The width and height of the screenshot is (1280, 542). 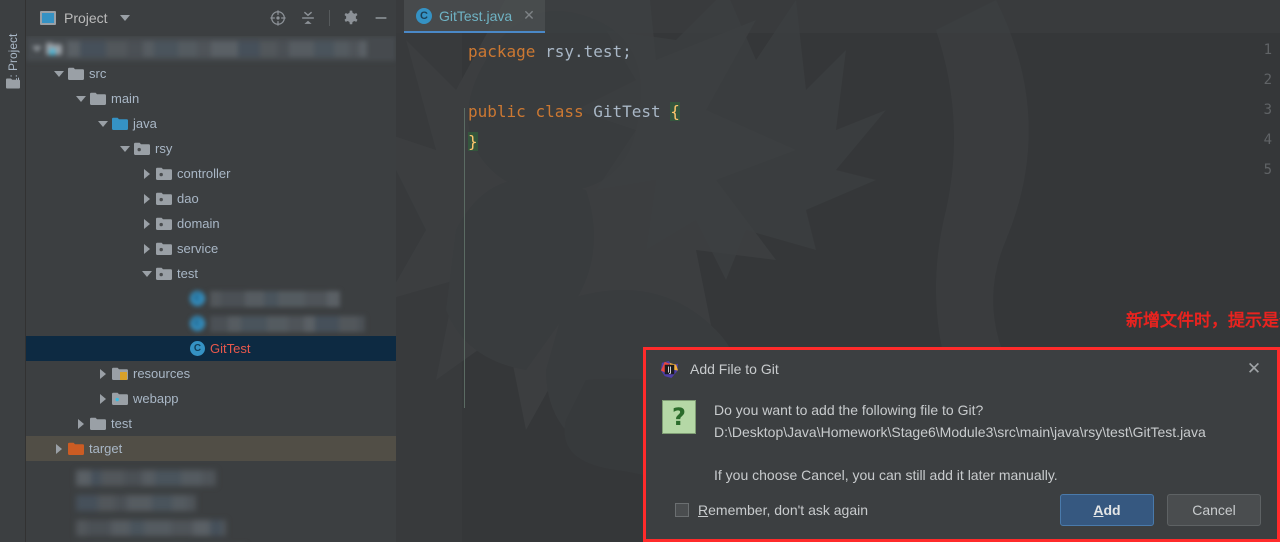 What do you see at coordinates (211, 248) in the screenshot?
I see `tree-item-service: service` at bounding box center [211, 248].